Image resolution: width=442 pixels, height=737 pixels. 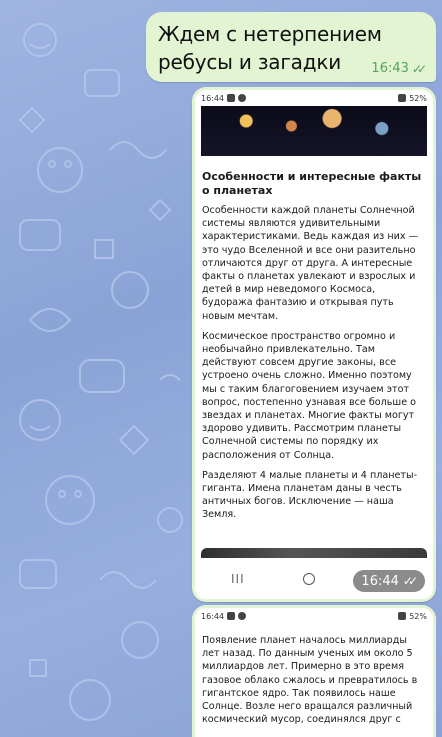 I want to click on photo-timestamp: 16:44 ✓✓, so click(x=389, y=581).